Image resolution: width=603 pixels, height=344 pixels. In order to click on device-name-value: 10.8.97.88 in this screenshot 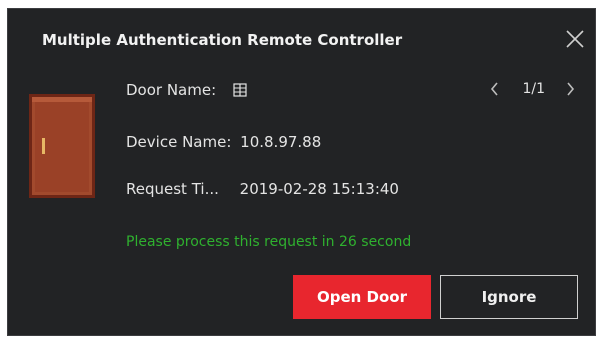, I will do `click(281, 142)`.